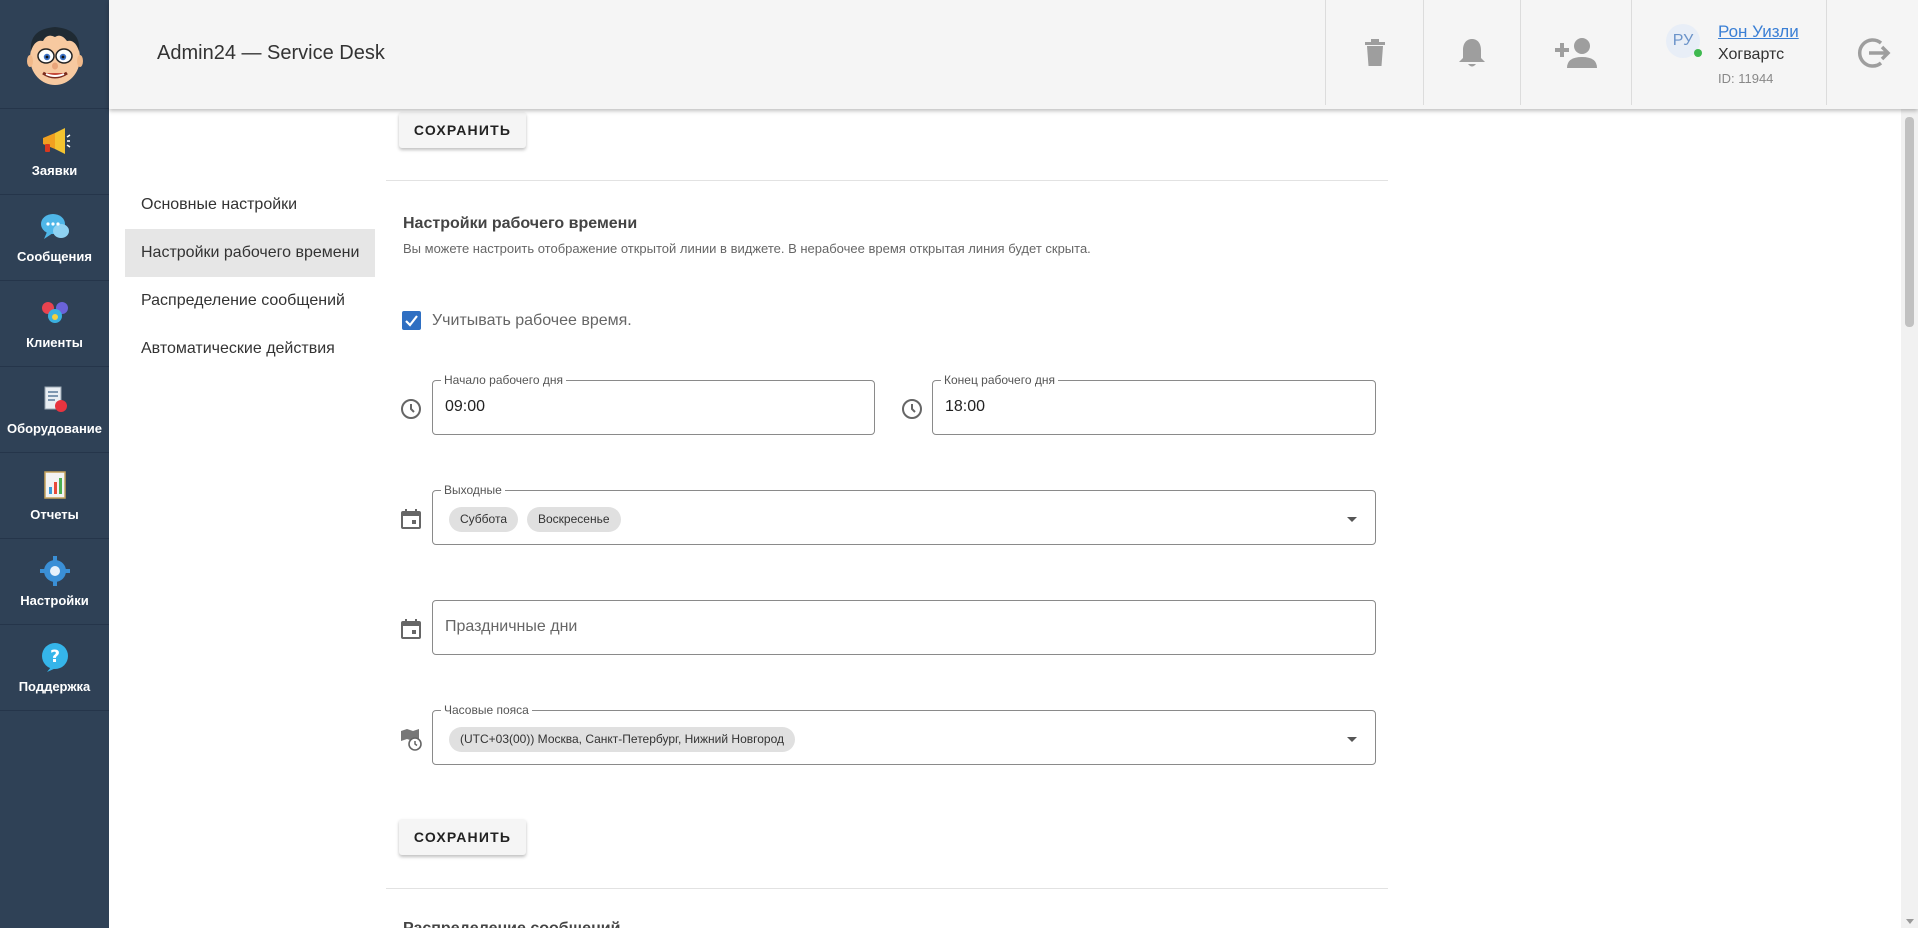 This screenshot has height=928, width=1918. Describe the element at coordinates (54, 686) in the screenshot. I see `nav-label: Поддержка` at that location.